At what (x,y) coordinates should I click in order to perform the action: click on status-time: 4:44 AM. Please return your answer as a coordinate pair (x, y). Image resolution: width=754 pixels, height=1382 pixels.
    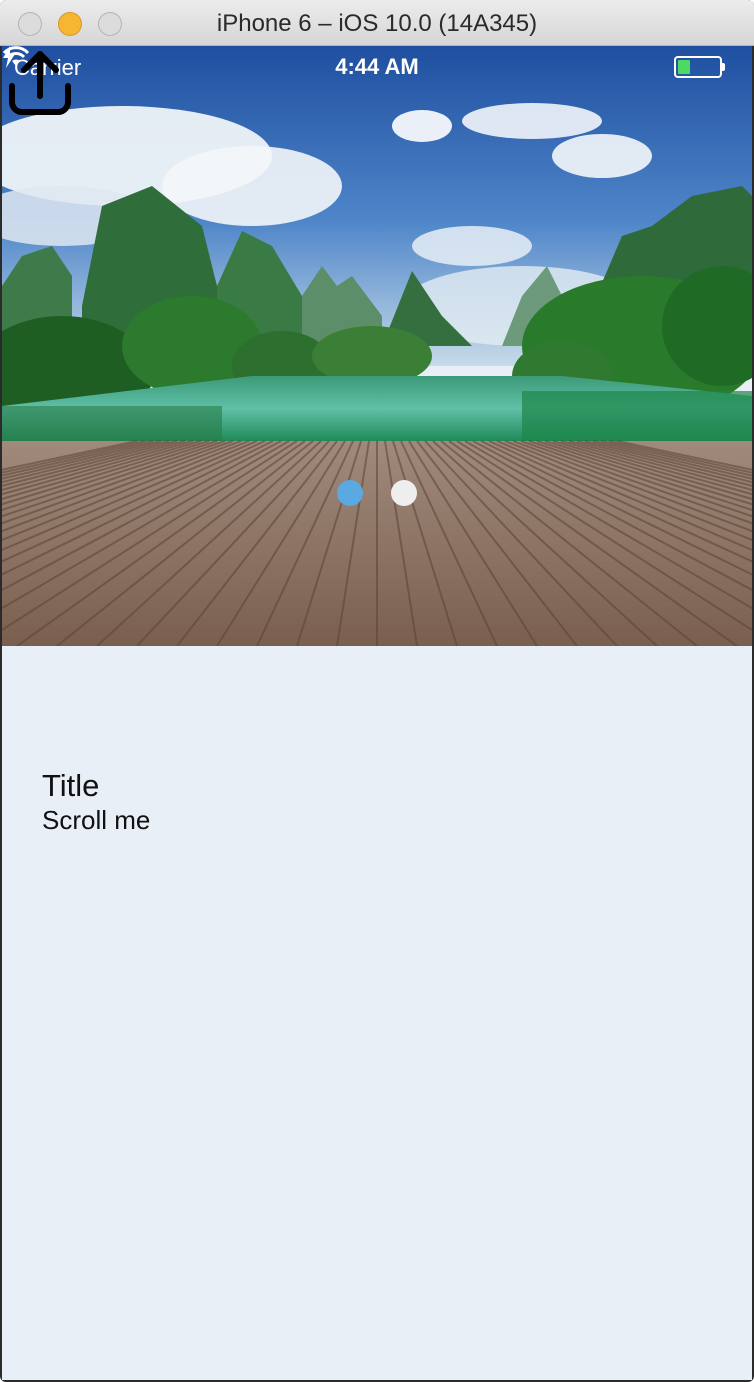
    Looking at the image, I should click on (377, 66).